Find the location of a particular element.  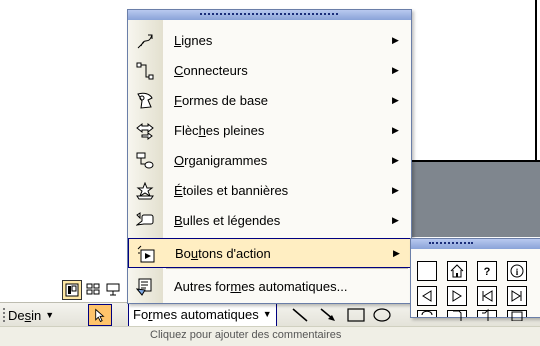

menu-label: Boutons d'action is located at coordinates (223, 253).